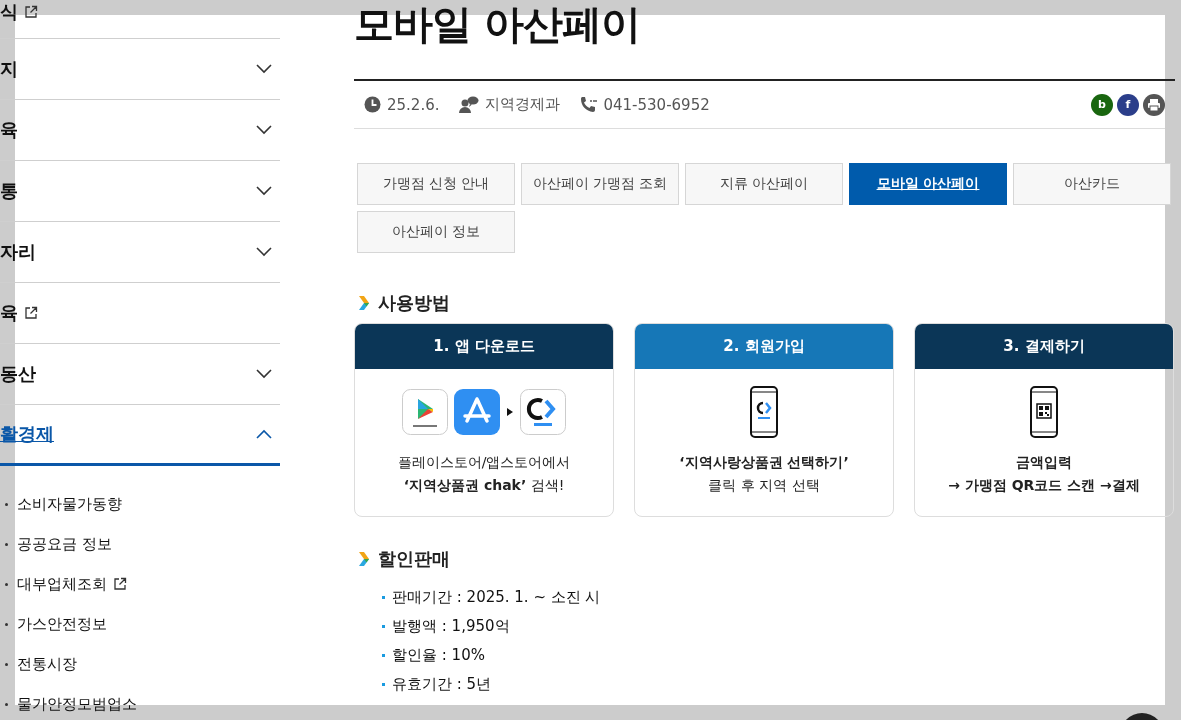 This screenshot has height=720, width=1181. What do you see at coordinates (543, 412) in the screenshot?
I see `app-logo-icon` at bounding box center [543, 412].